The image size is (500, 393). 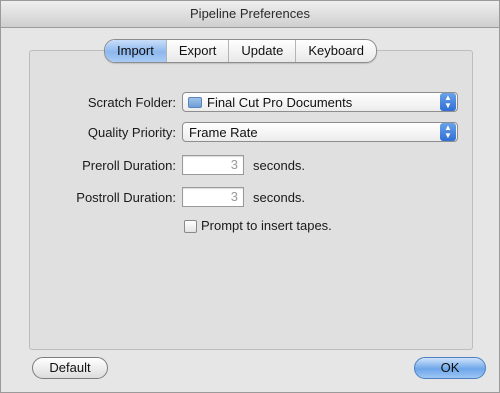 I want to click on tab-bar: Import Export Update Keyboard, so click(x=240, y=51).